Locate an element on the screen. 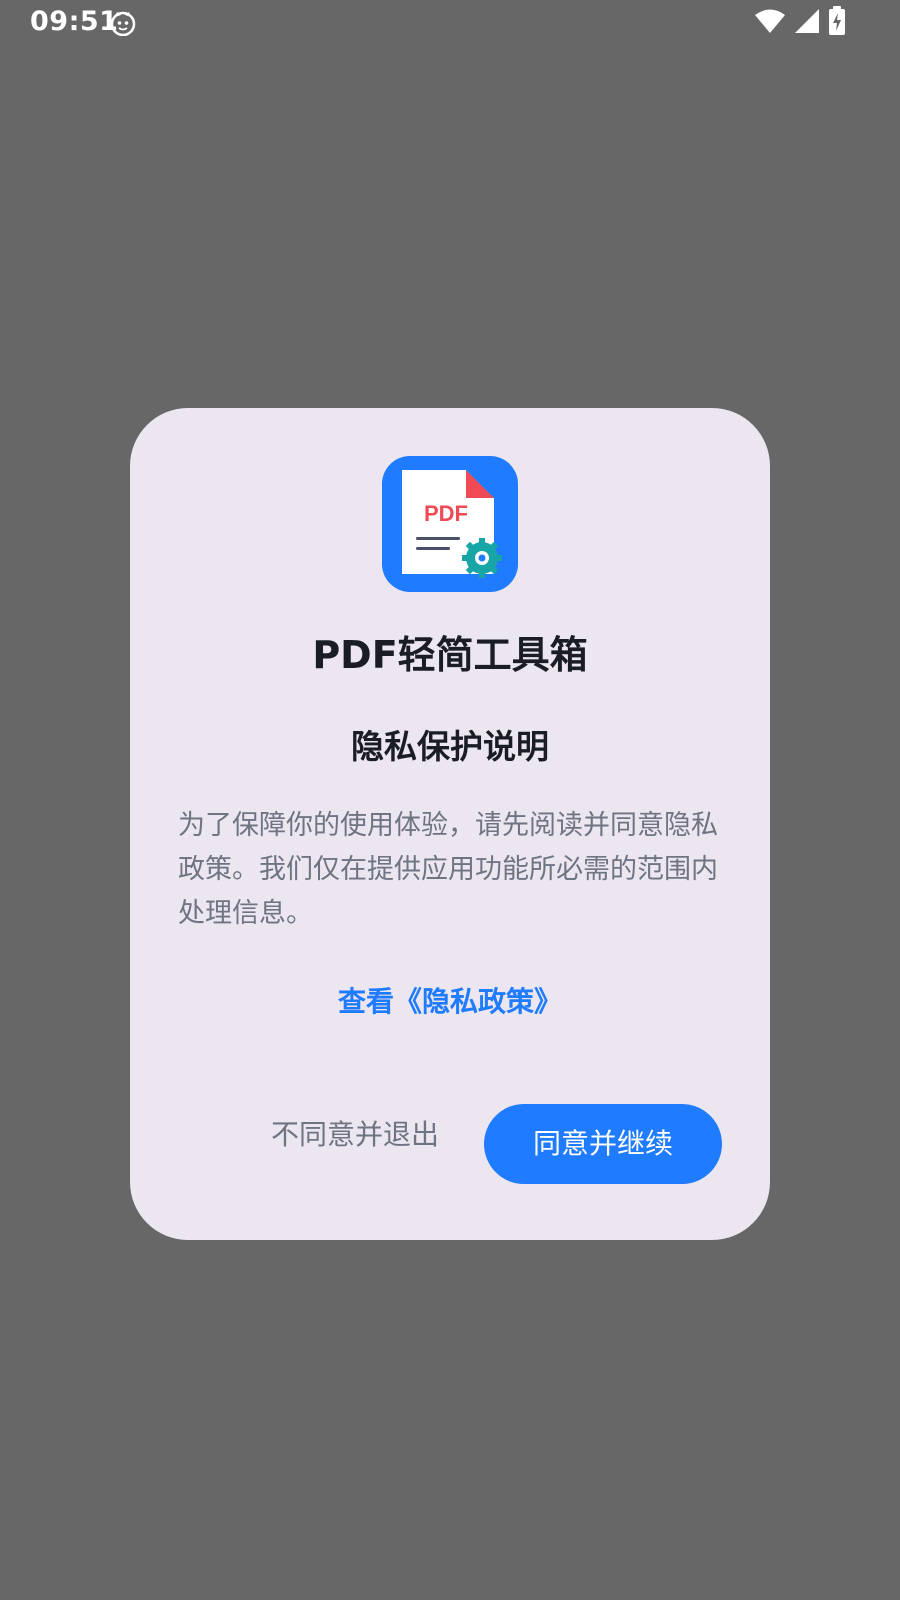 This screenshot has height=1600, width=900. battery-charging-icon is located at coordinates (837, 23).